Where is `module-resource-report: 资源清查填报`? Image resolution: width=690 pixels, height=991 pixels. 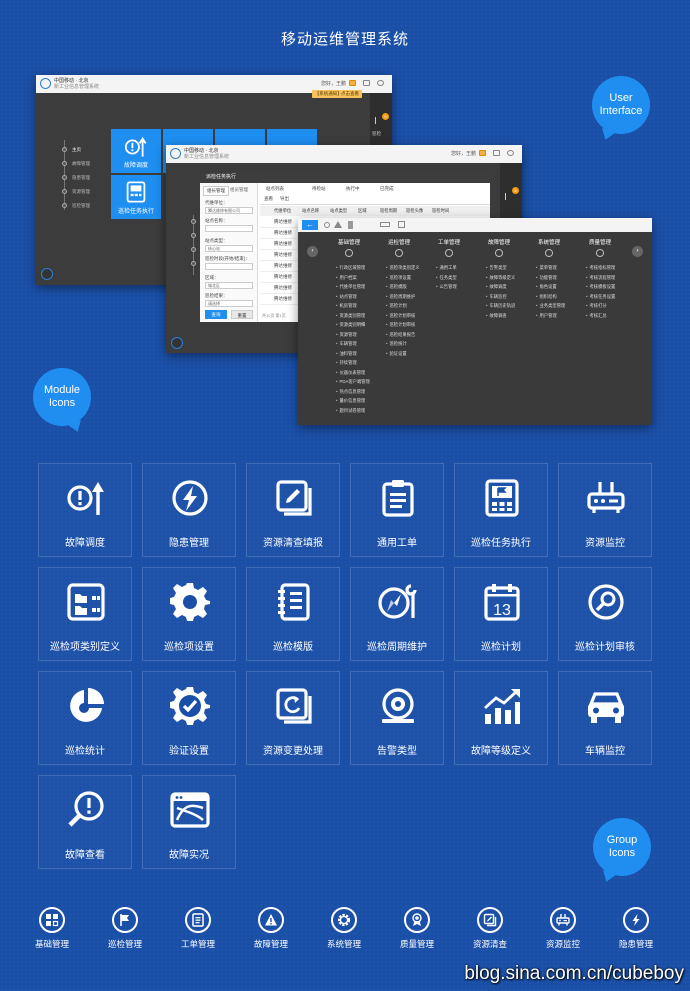
module-resource-report: 资源清查填报 is located at coordinates (293, 510).